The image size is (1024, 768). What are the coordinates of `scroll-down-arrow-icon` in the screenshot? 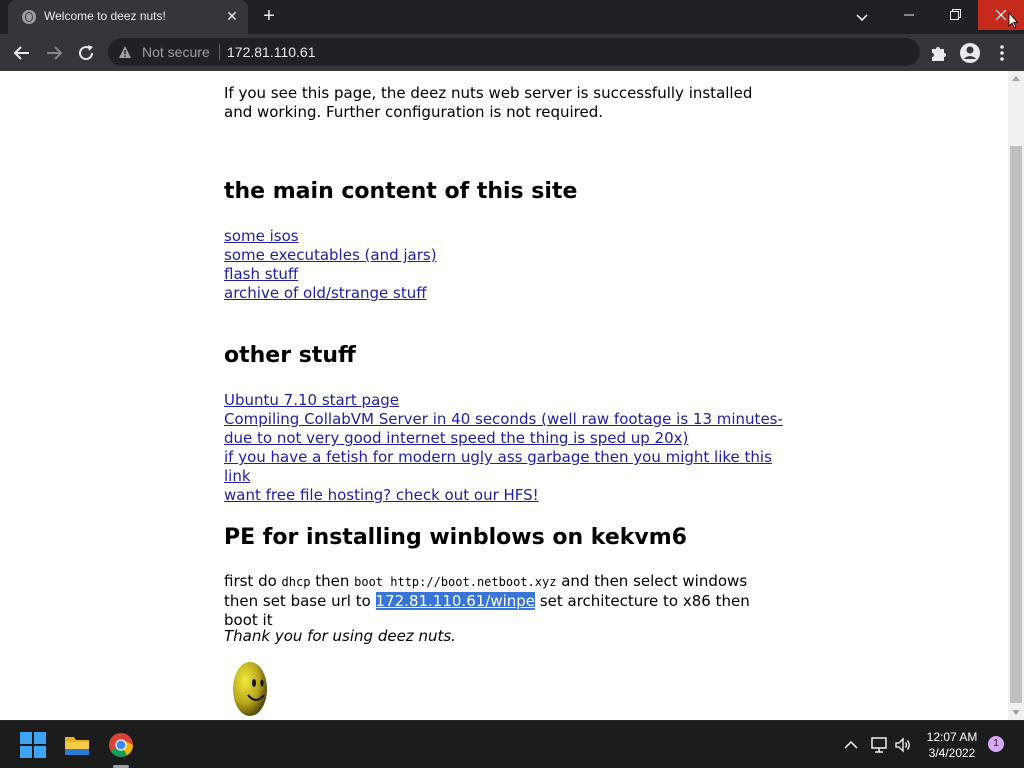 It's located at (1016, 712).